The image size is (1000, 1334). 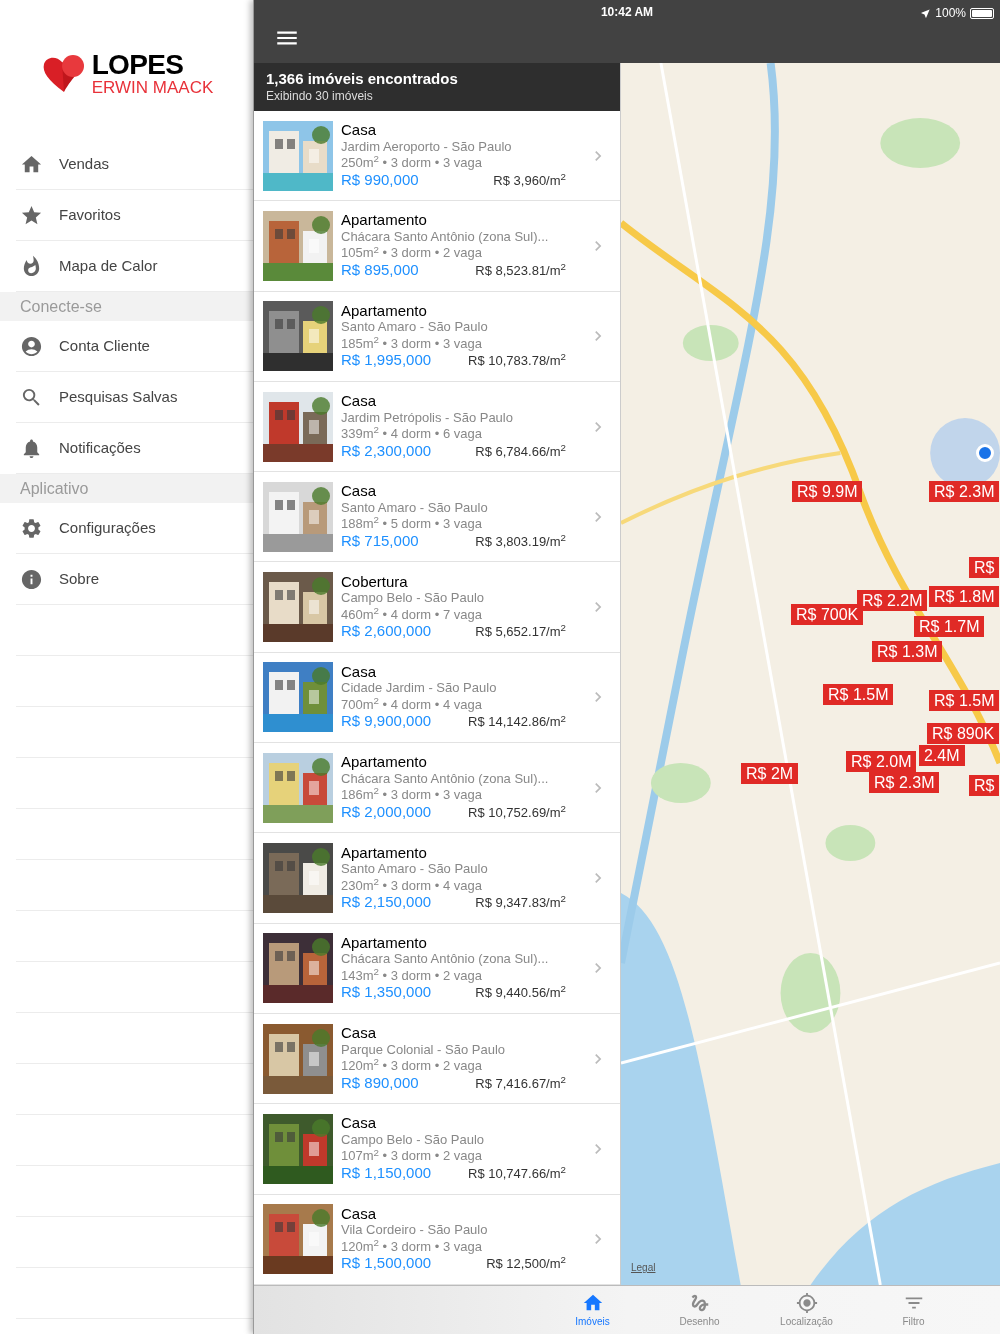 What do you see at coordinates (520, 632) in the screenshot?
I see `price-per-area: R$ 5,652.17/m$^{2}$` at bounding box center [520, 632].